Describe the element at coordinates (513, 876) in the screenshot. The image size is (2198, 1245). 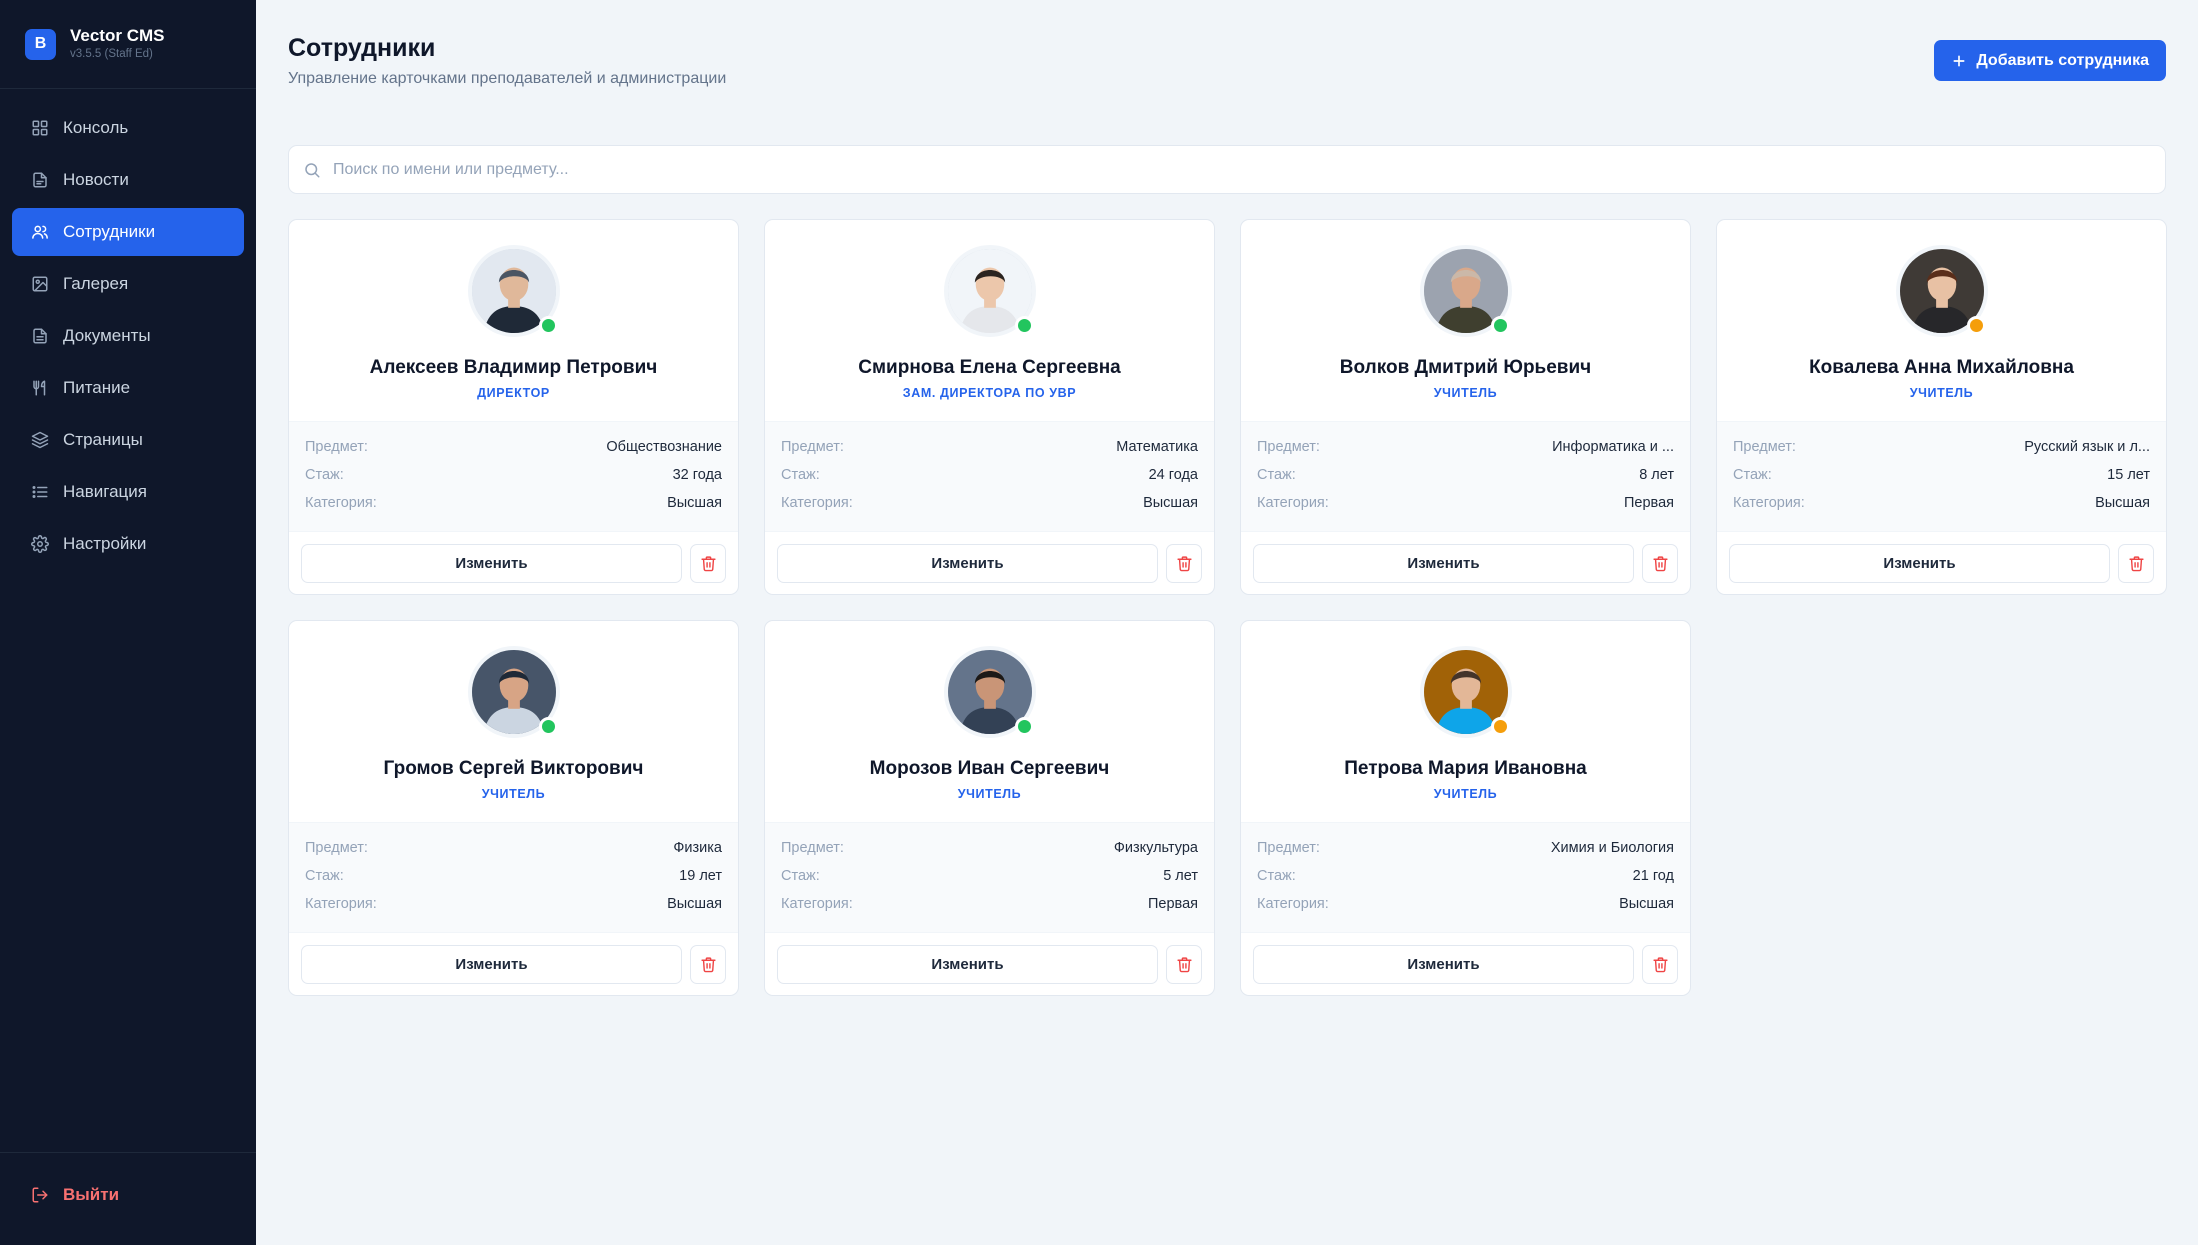
I see `detail-row-experience: Стаж: 19 лет` at that location.